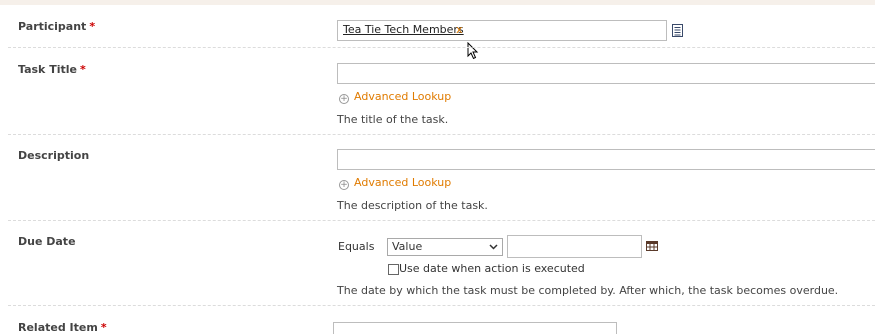 The width and height of the screenshot is (875, 334). What do you see at coordinates (412, 205) in the screenshot?
I see `description-help: The description of the task.` at bounding box center [412, 205].